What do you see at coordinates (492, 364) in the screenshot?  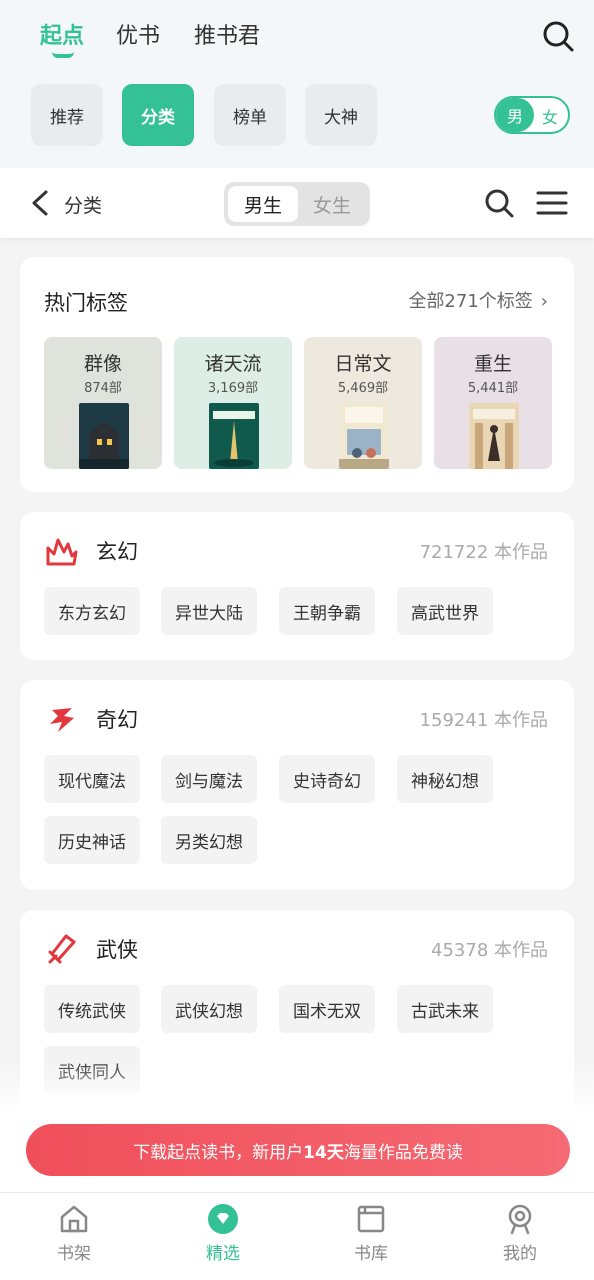 I see `hot-tag-name: 重生` at bounding box center [492, 364].